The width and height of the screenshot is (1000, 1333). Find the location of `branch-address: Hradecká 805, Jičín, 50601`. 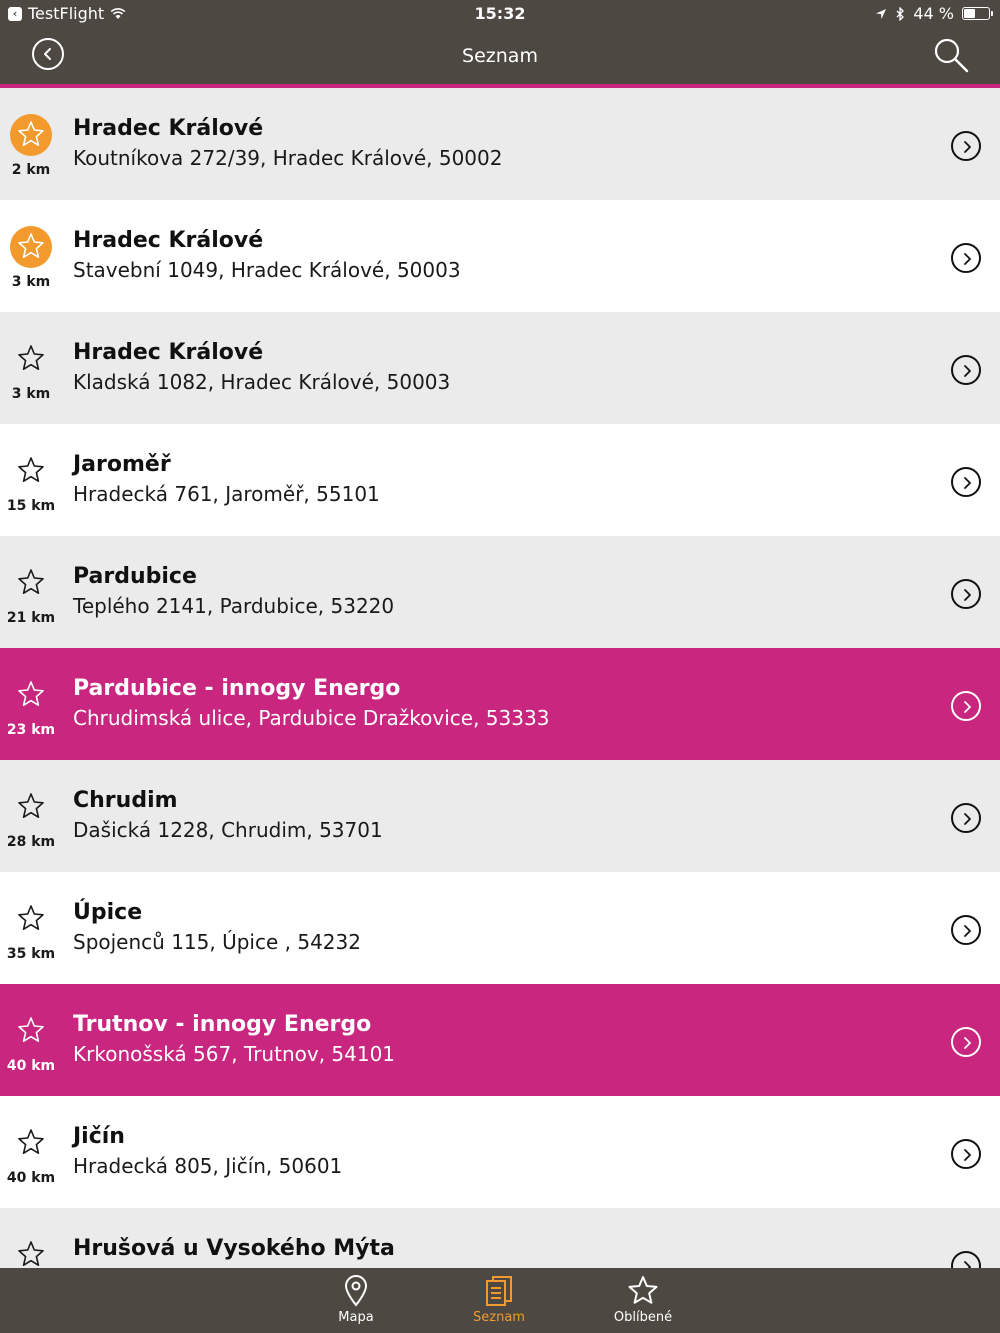

branch-address: Hradecká 805, Jičín, 50601 is located at coordinates (208, 1166).